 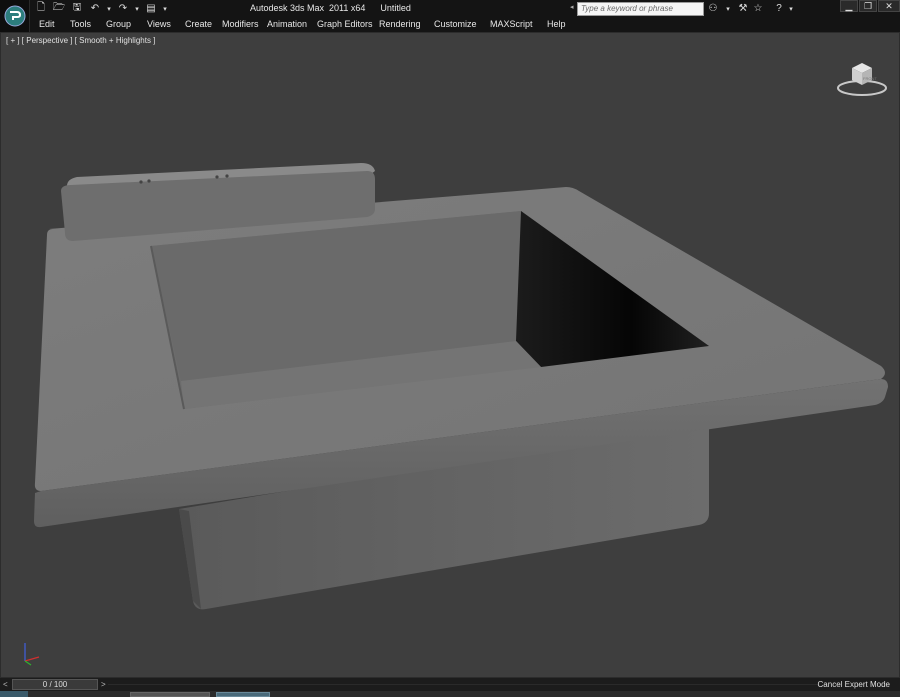 I want to click on undo-dropdown-icon: ▾, so click(x=109, y=9).